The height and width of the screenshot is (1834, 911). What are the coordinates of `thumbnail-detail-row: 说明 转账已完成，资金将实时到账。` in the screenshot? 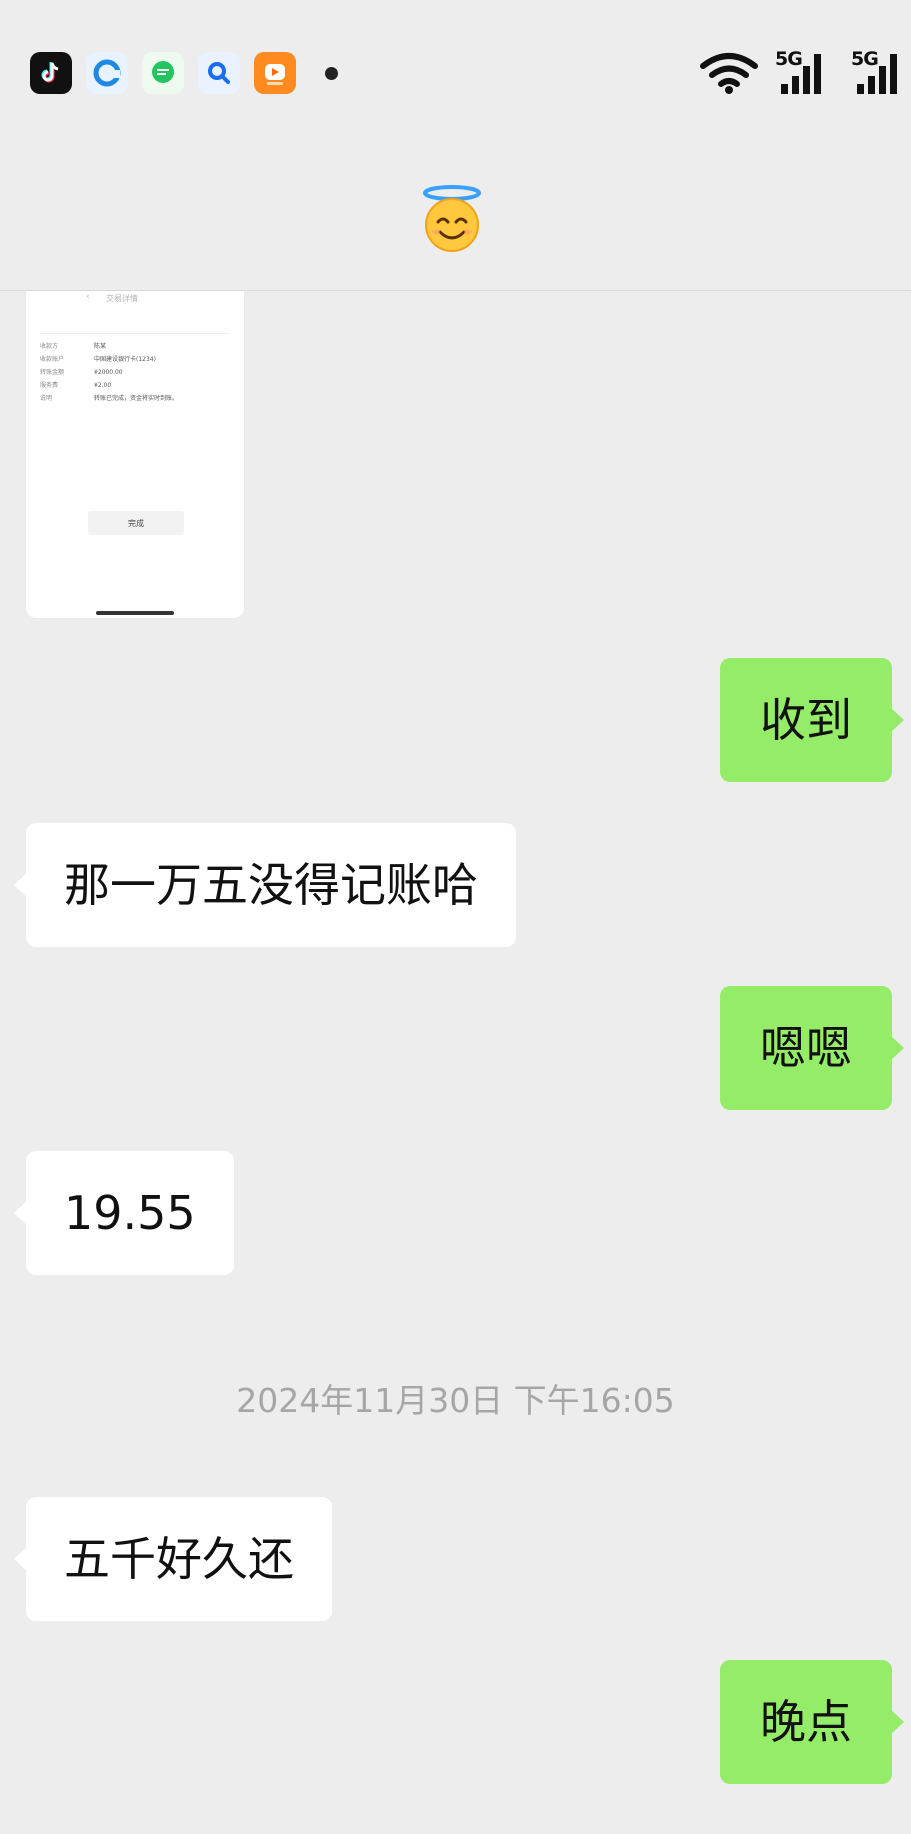 It's located at (109, 397).